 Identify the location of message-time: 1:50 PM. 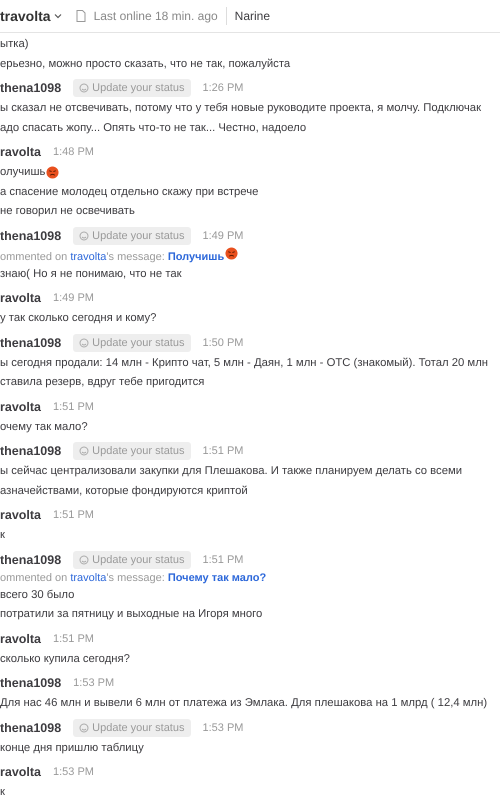
(223, 342).